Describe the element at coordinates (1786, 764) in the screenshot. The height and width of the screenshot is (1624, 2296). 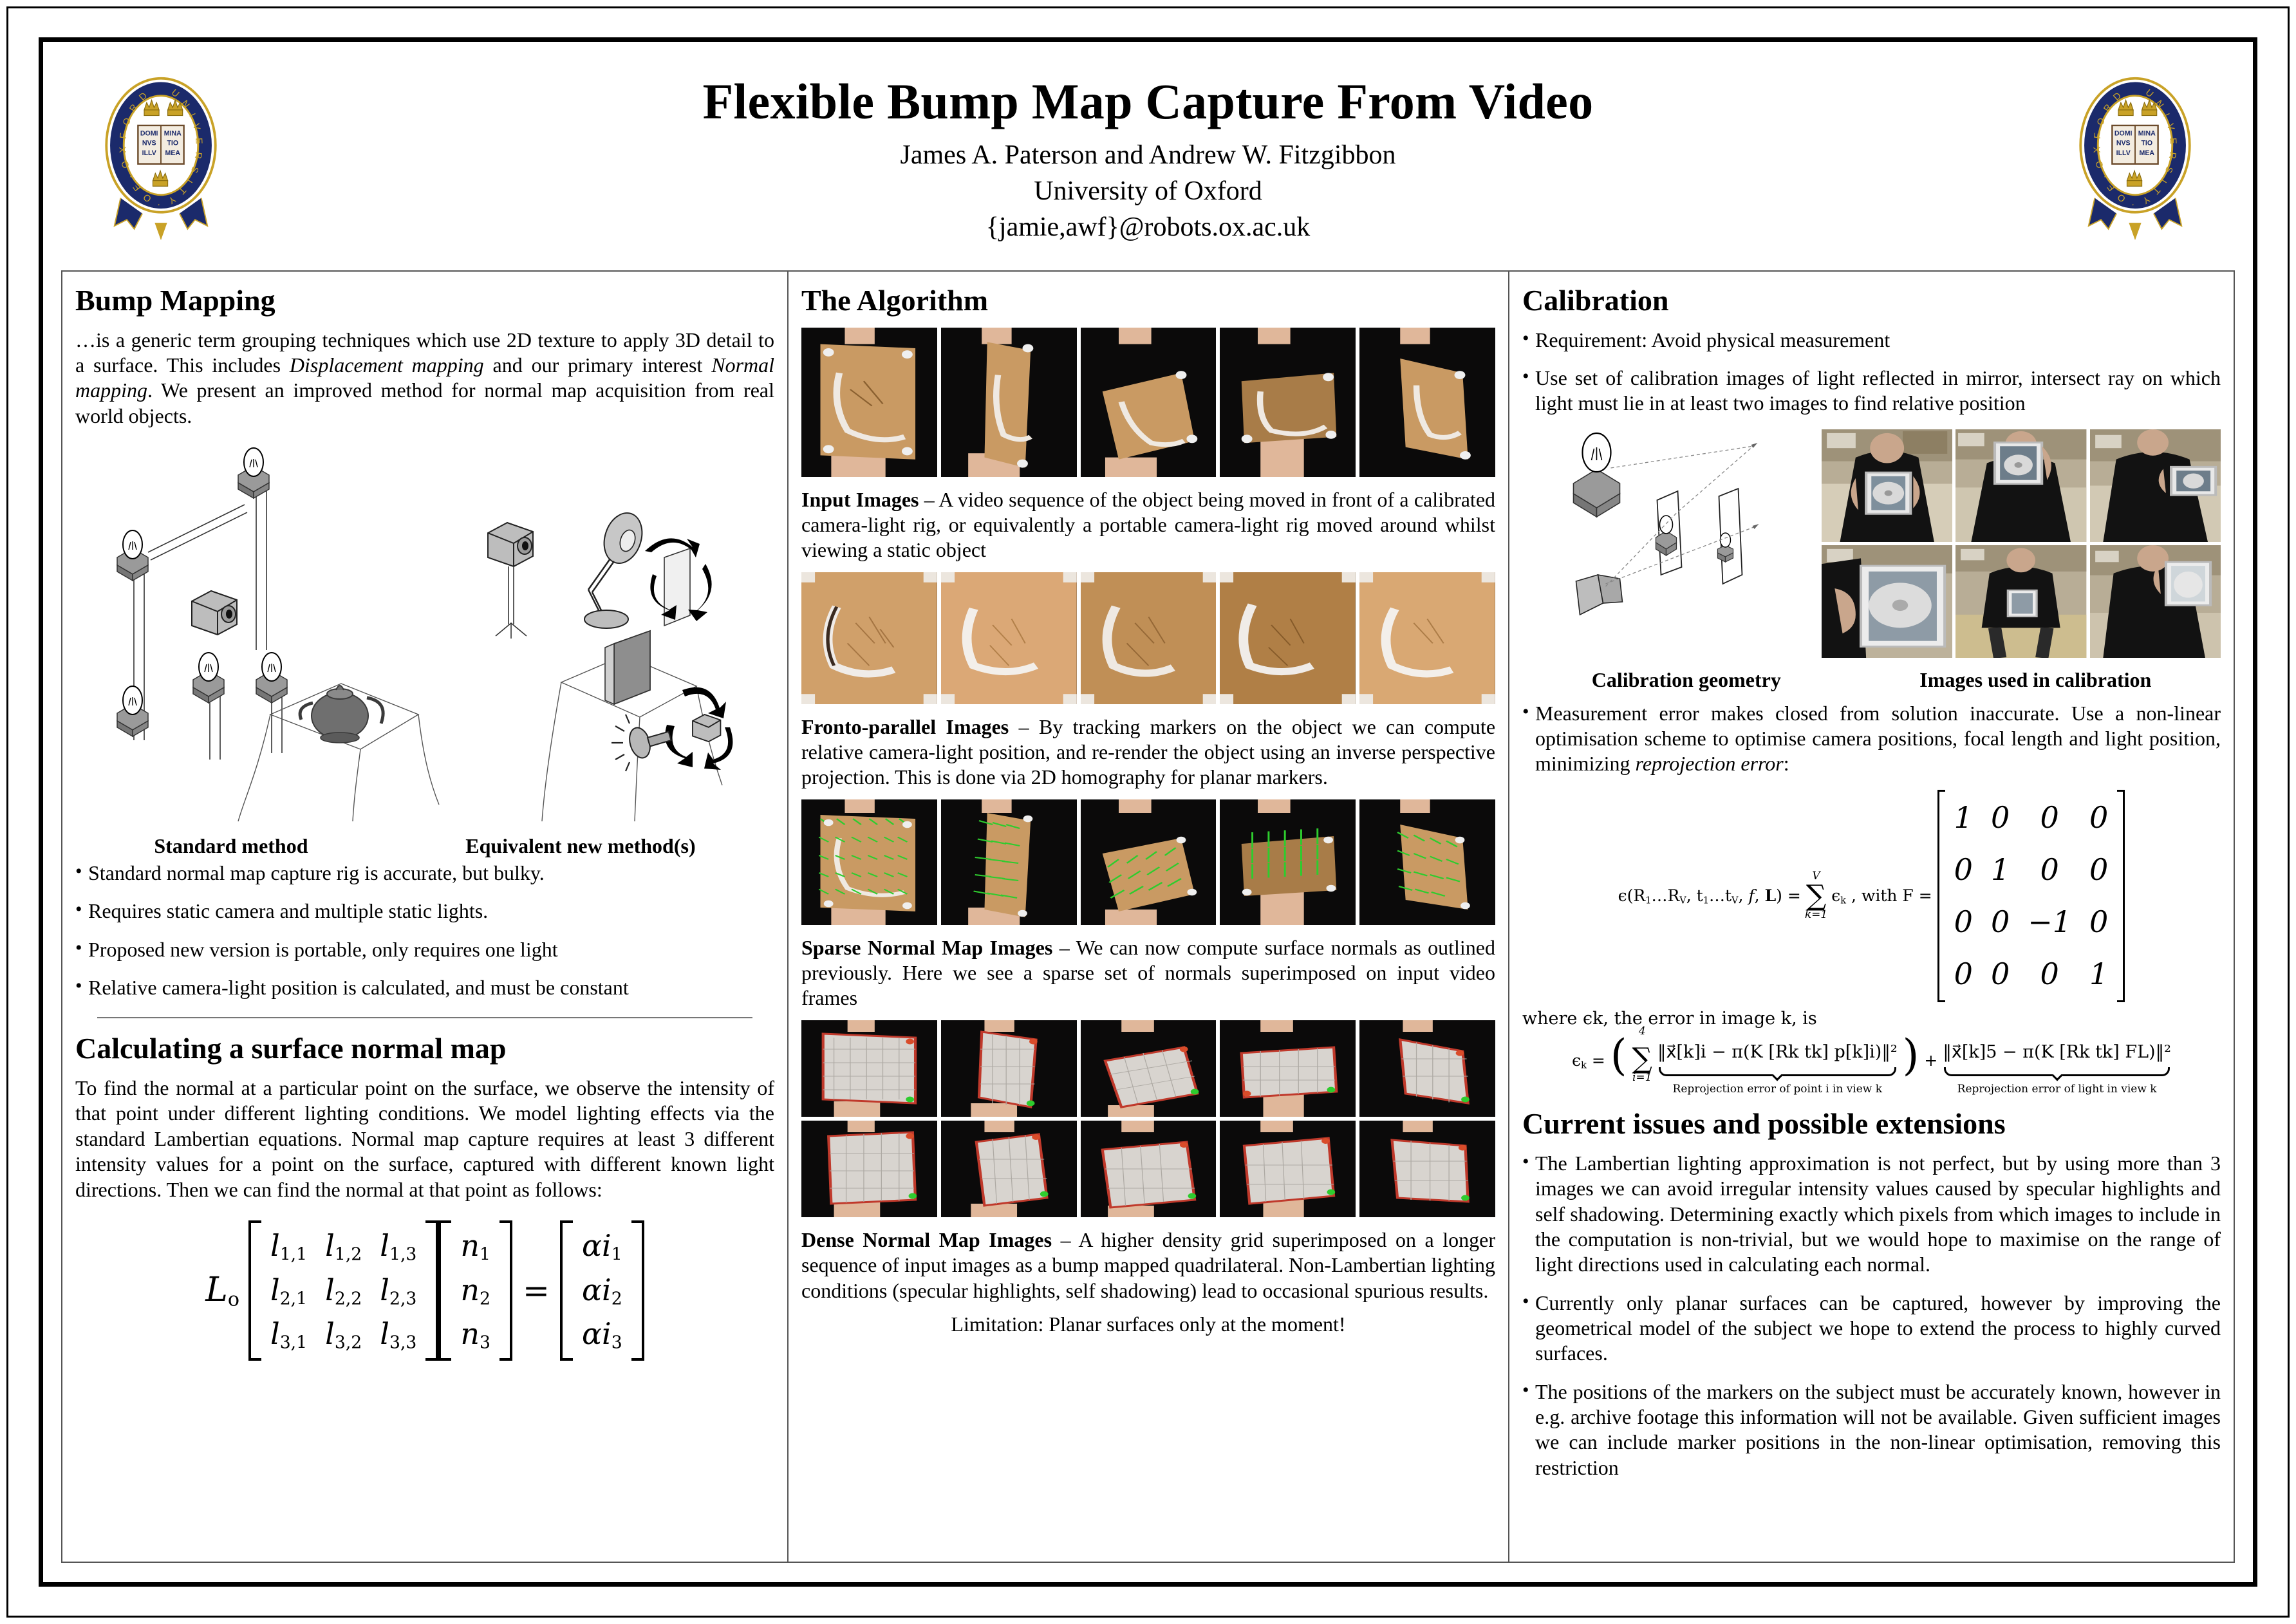
I see `measurement-post: :` at that location.